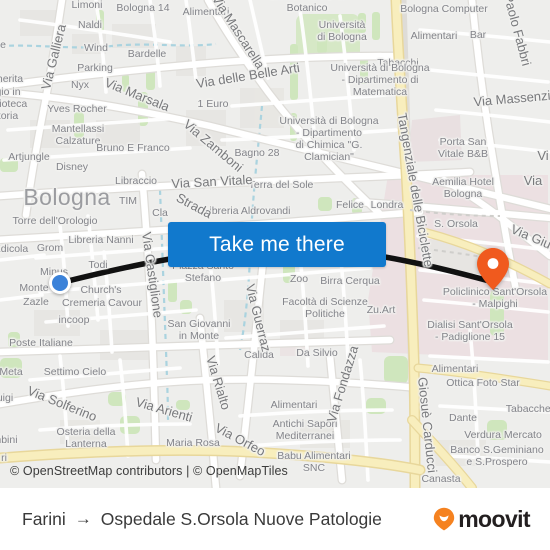 Image resolution: width=550 pixels, height=550 pixels. Describe the element at coordinates (83, 518) in the screenshot. I see `route-arrow-icon: →` at that location.